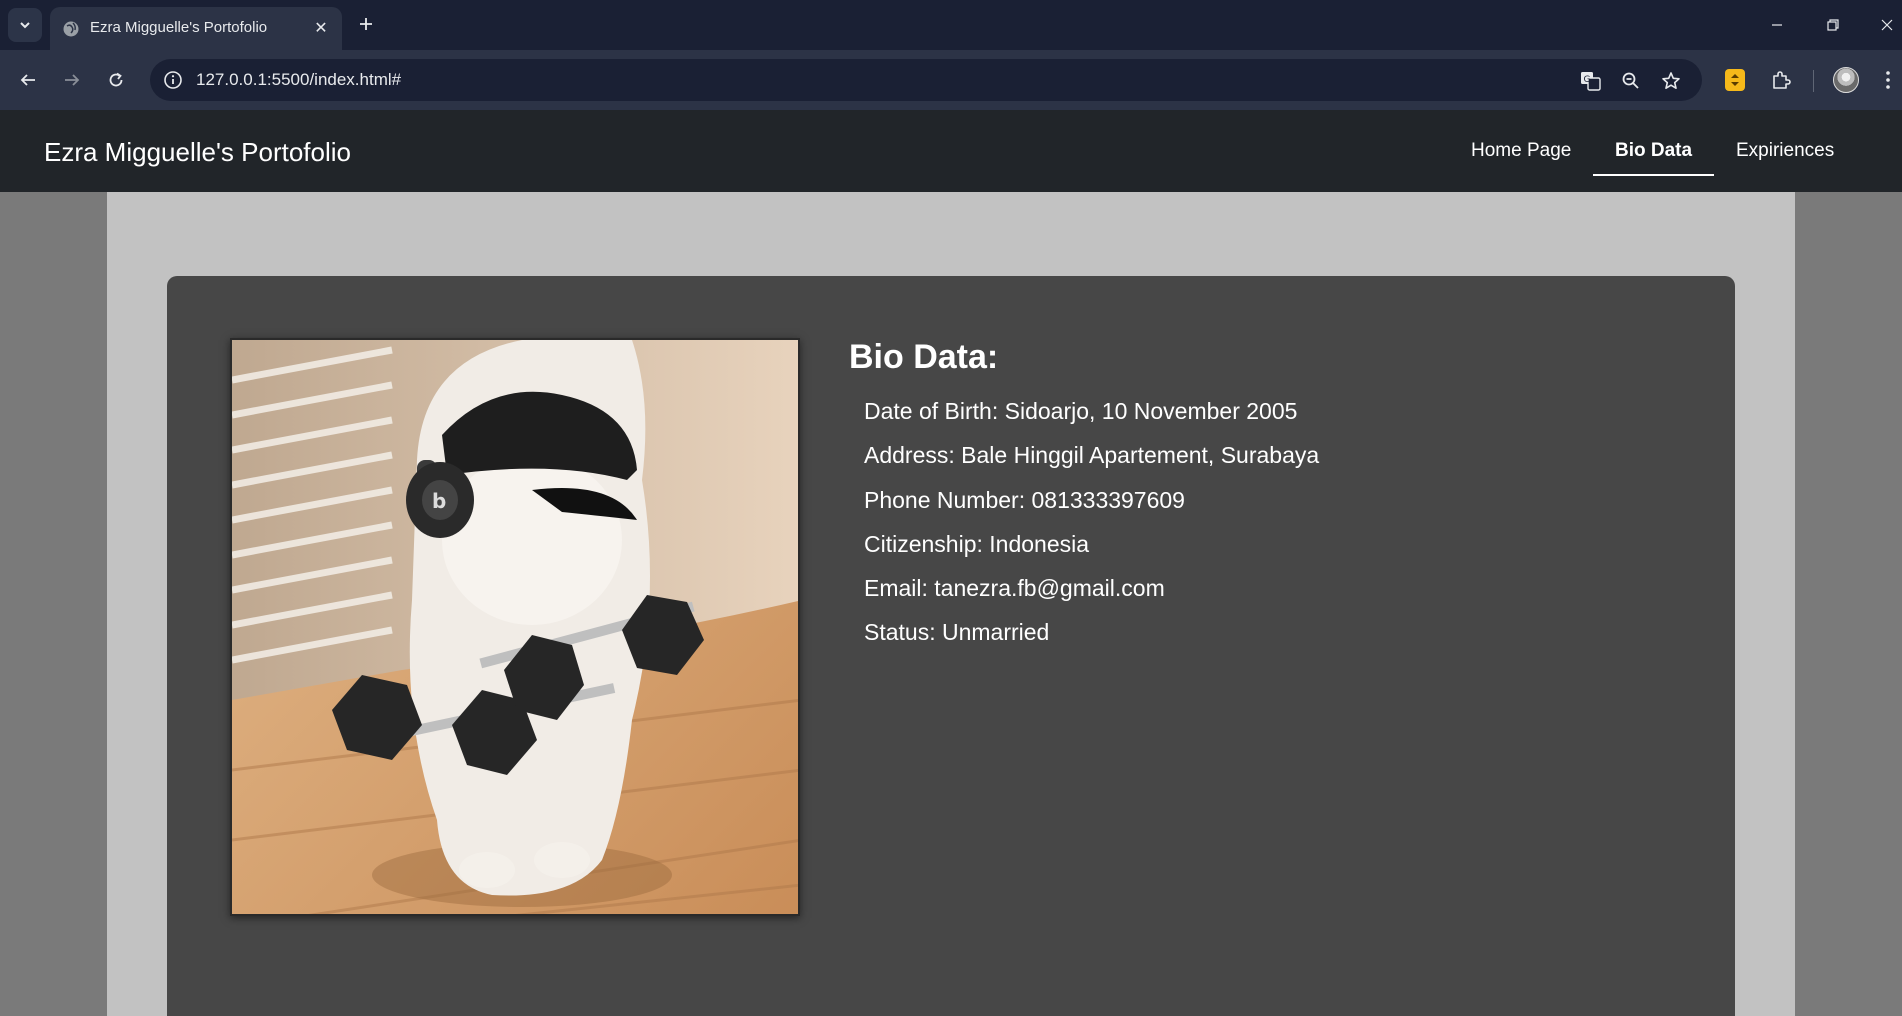 The height and width of the screenshot is (1016, 1902). What do you see at coordinates (1653, 175) in the screenshot?
I see `active-nav-underline` at bounding box center [1653, 175].